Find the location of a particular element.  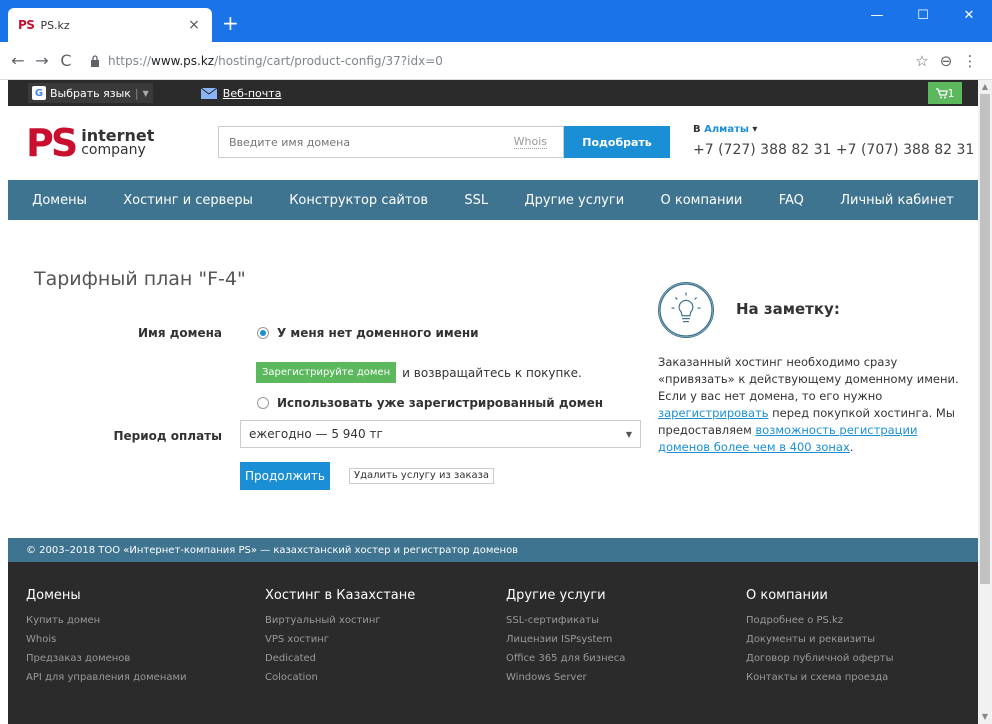

footer-link: Договор публичной оферты is located at coordinates (861, 658).